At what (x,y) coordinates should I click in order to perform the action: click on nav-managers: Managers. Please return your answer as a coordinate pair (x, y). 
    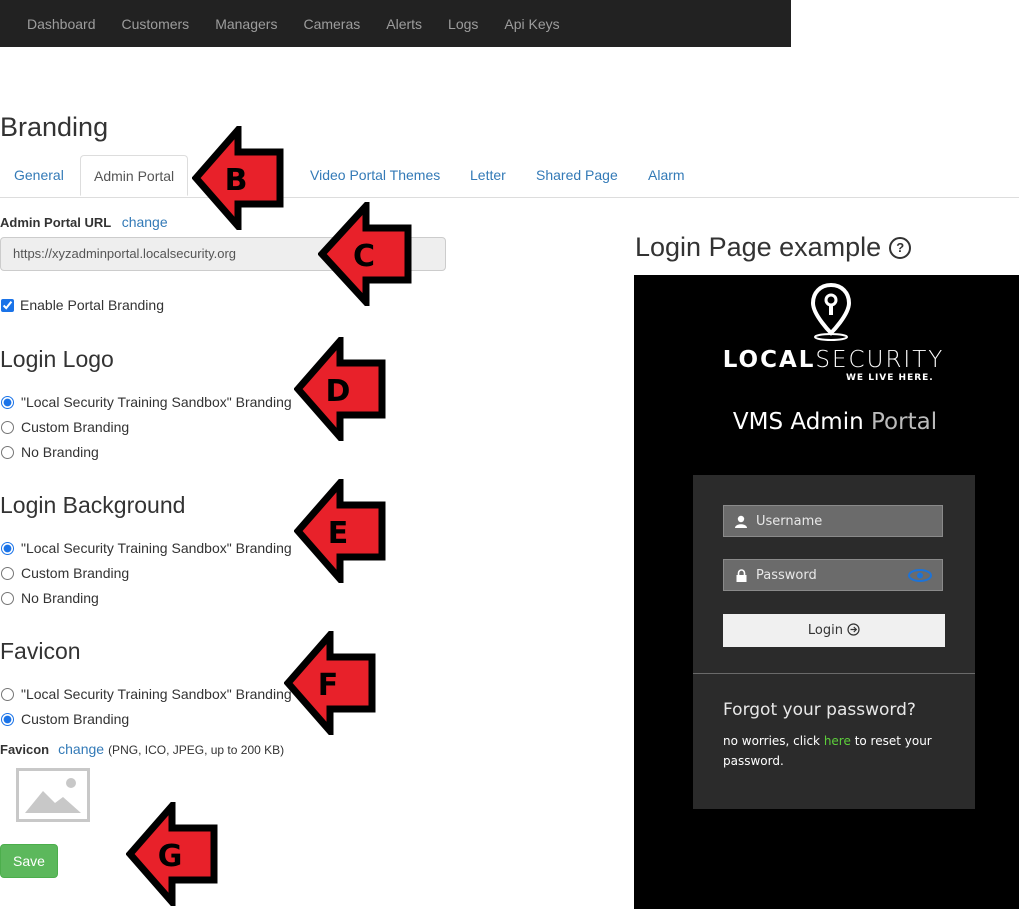
    Looking at the image, I should click on (246, 24).